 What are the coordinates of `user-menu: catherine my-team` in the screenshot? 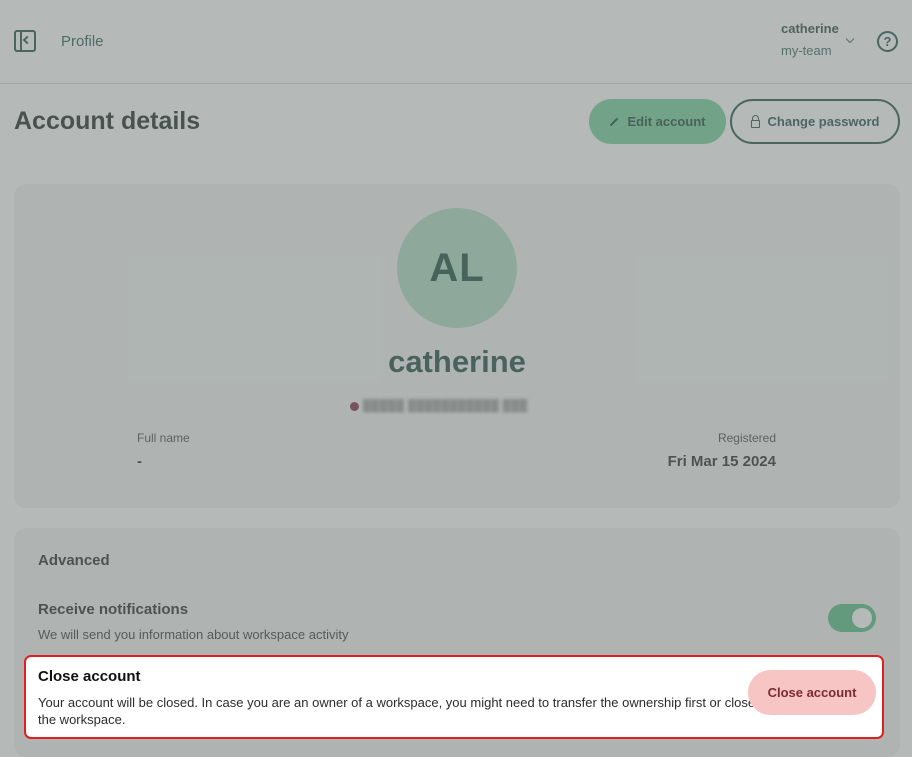 It's located at (810, 39).